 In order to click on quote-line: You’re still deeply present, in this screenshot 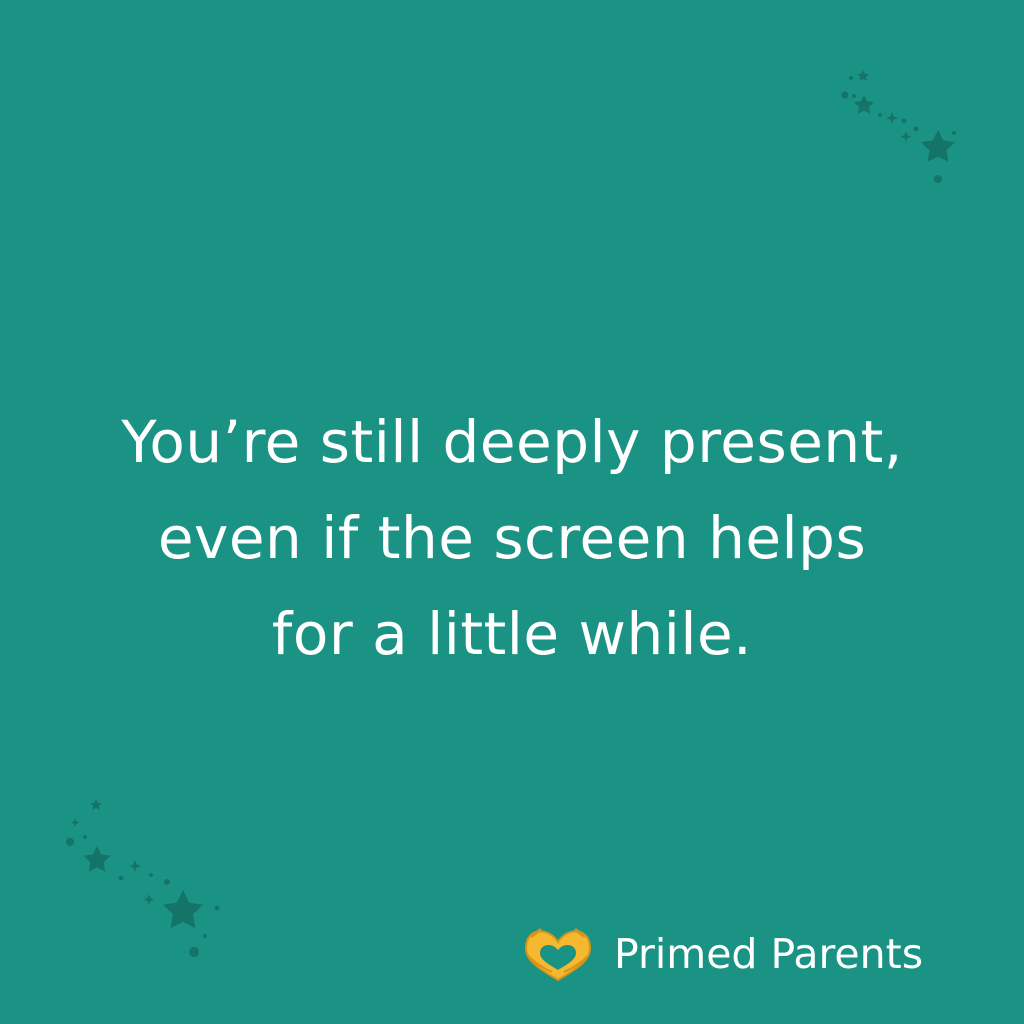, I will do `click(512, 442)`.